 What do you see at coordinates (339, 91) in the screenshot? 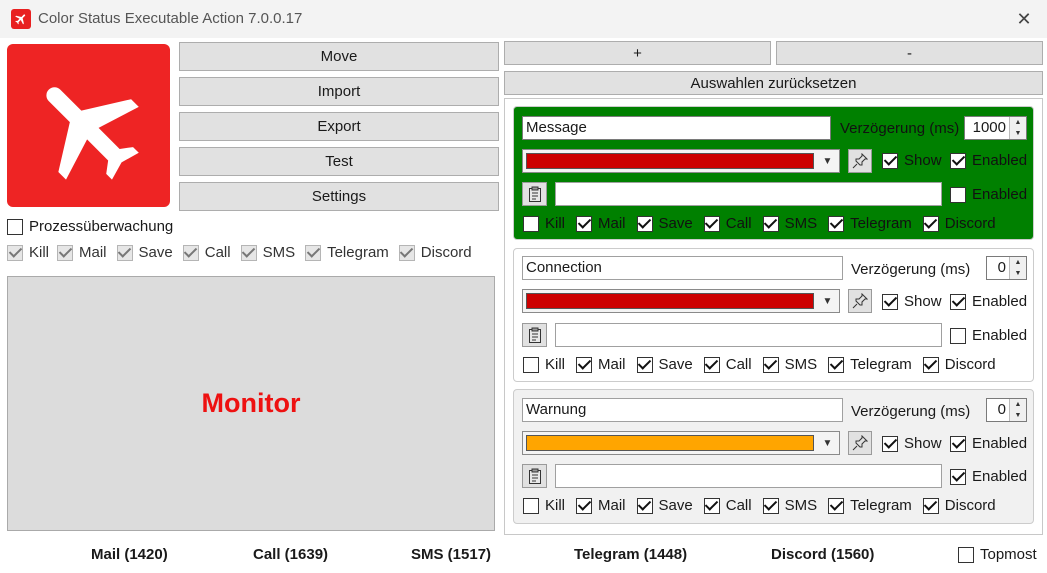
I see `import-button: Import` at bounding box center [339, 91].